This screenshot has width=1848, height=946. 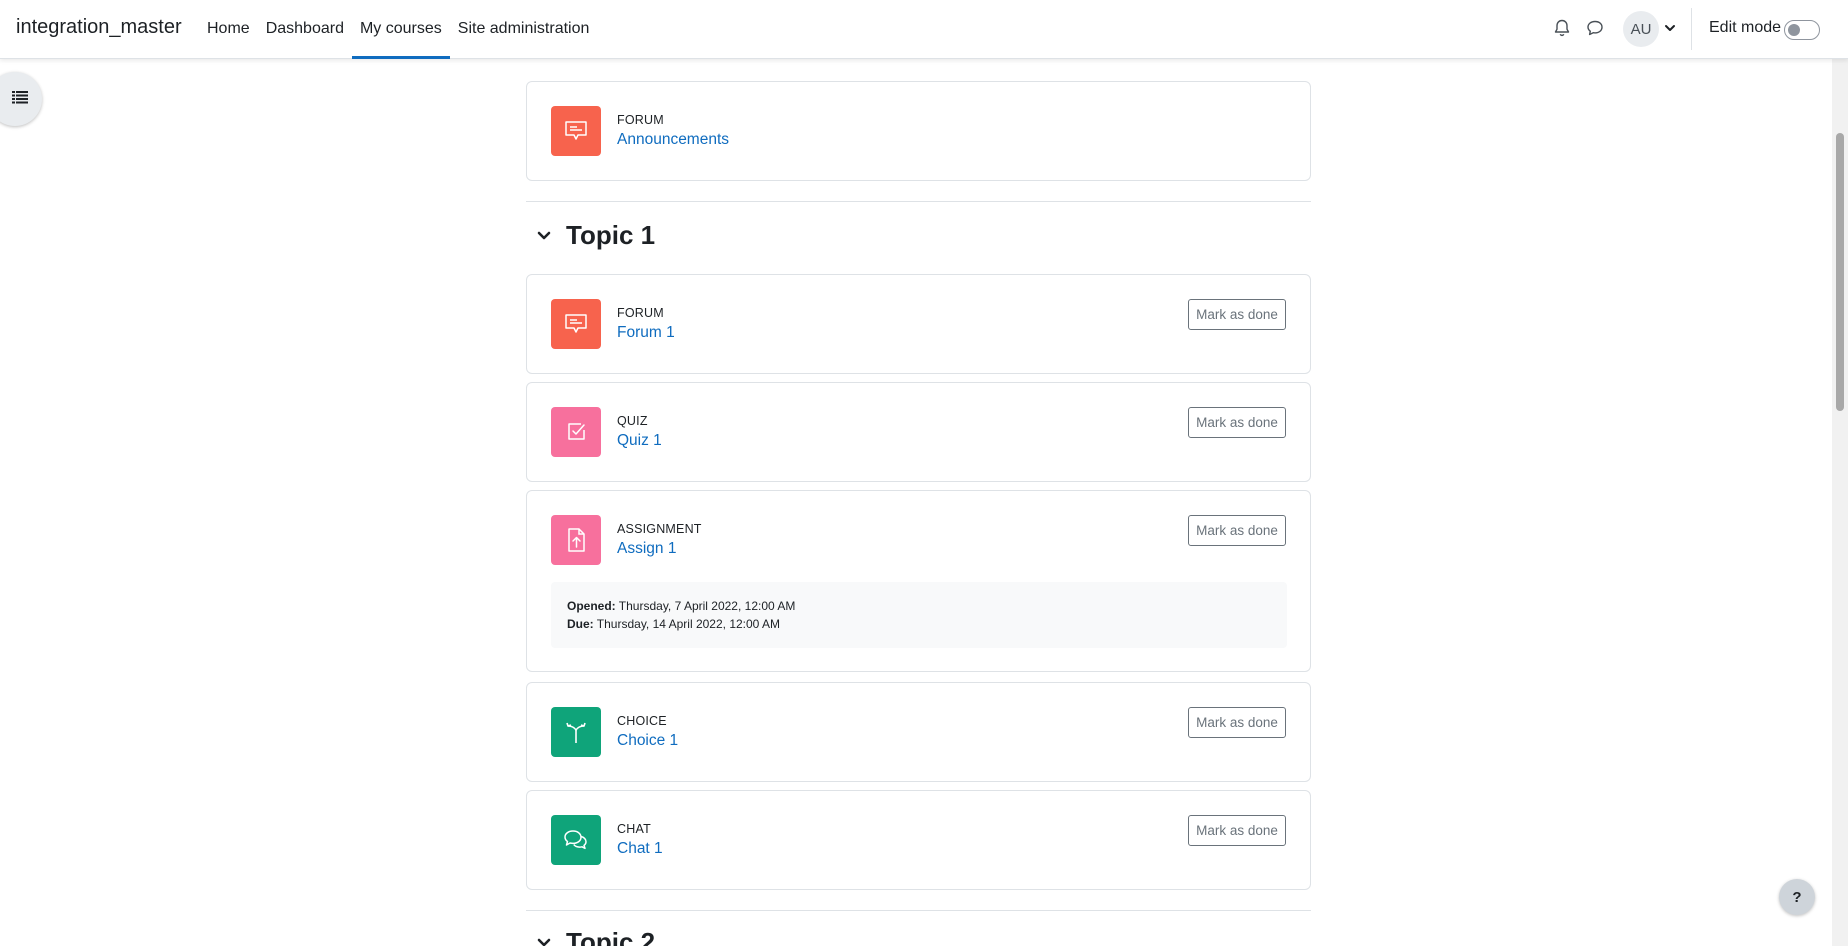 What do you see at coordinates (576, 432) in the screenshot?
I see `quiz-checkbox-icon` at bounding box center [576, 432].